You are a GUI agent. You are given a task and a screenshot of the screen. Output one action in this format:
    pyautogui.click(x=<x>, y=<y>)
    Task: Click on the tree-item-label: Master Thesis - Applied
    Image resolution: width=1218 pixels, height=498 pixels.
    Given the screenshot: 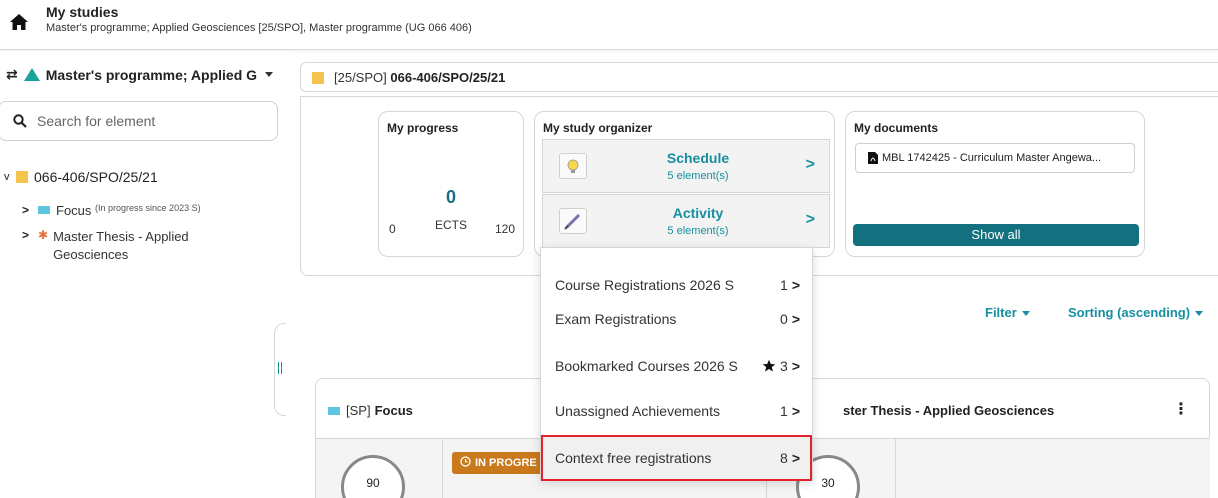 What is the action you would take?
    pyautogui.click(x=121, y=236)
    